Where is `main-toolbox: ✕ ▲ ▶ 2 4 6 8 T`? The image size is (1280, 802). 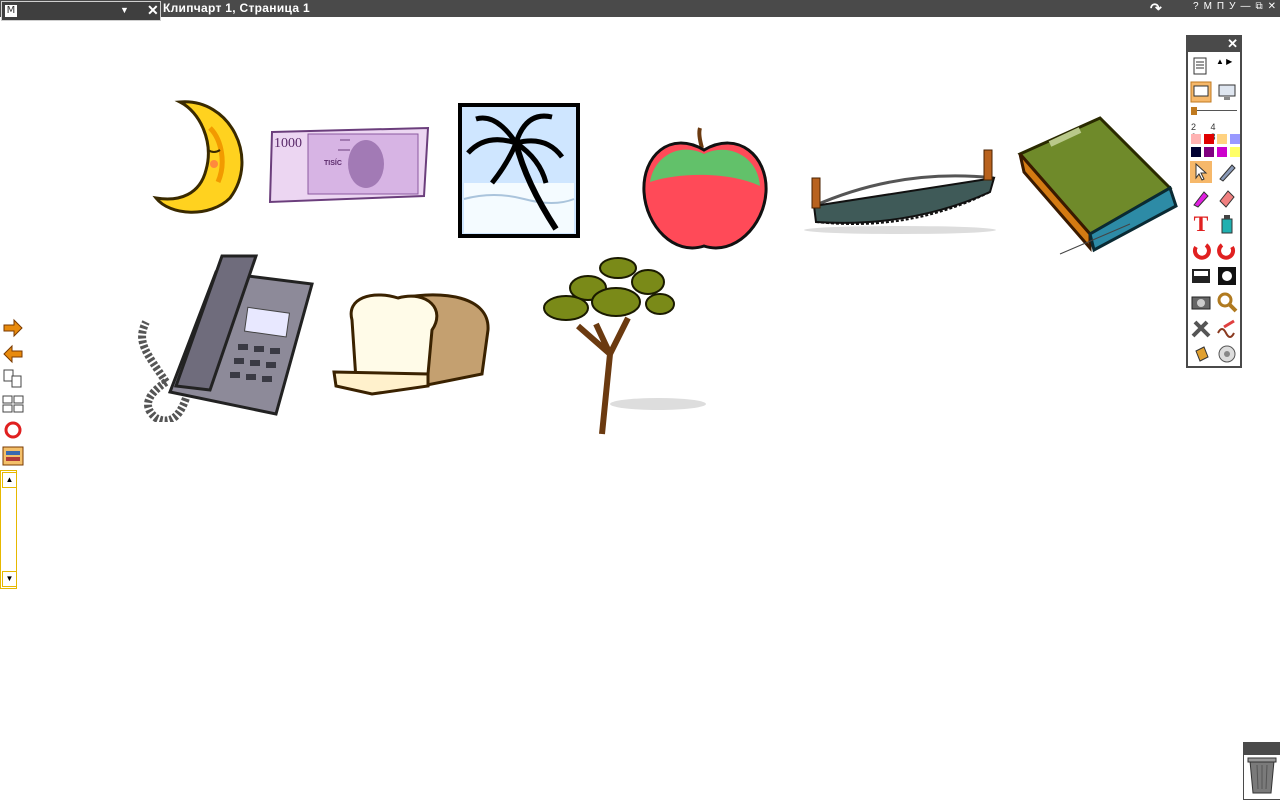
main-toolbox: ✕ ▲ ▶ 2 4 6 8 T is located at coordinates (1214, 201).